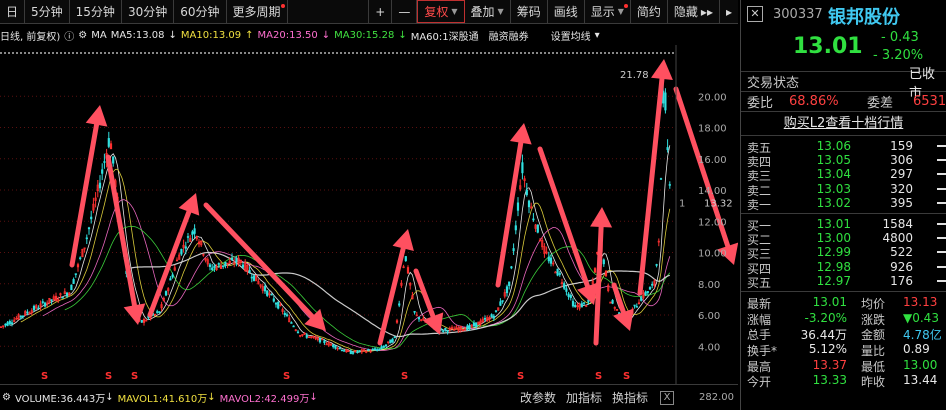 This screenshot has width=946, height=410. Describe the element at coordinates (873, 350) in the screenshot. I see `stat-label: 量比` at that location.